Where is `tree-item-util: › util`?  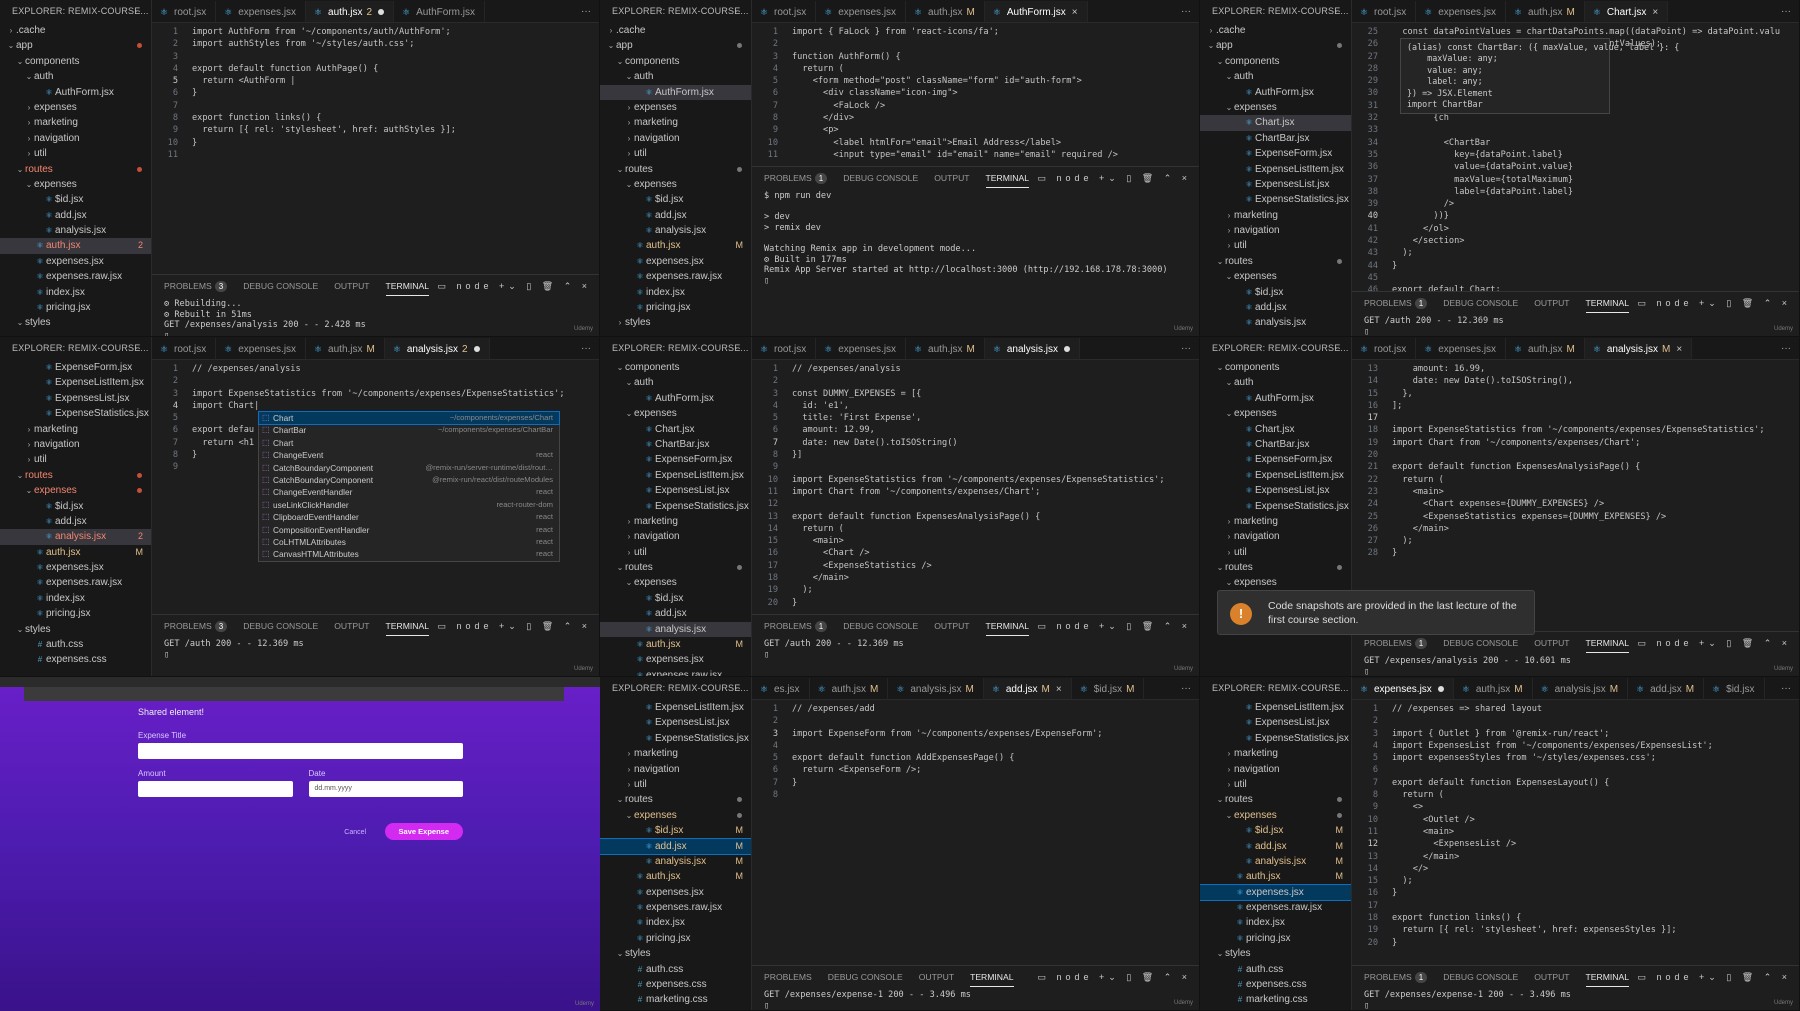
tree-item-util: › util is located at coordinates (675, 153).